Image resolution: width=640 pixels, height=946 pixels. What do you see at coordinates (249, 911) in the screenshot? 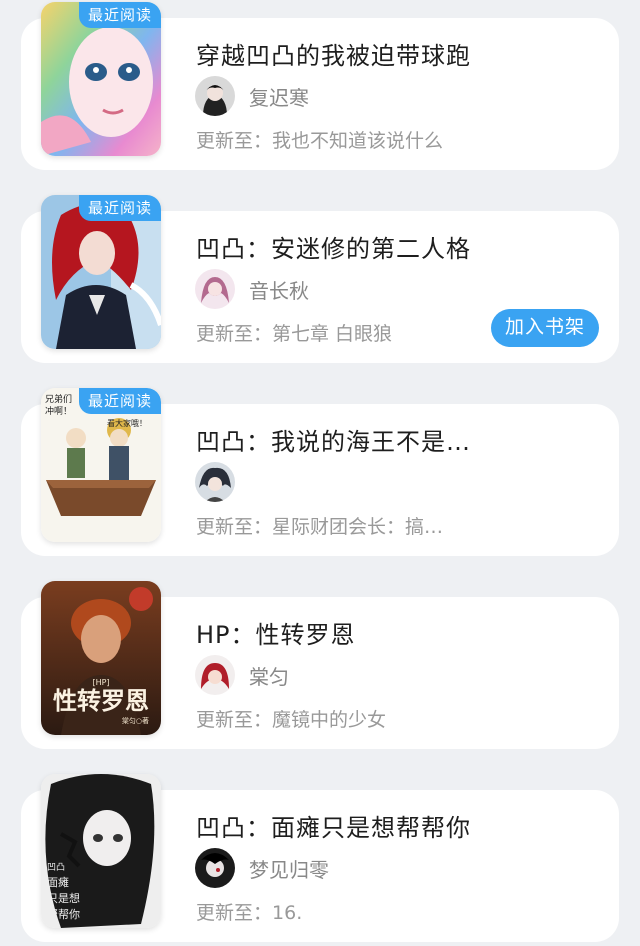
I see `latest-chapter: 更新至：16.` at bounding box center [249, 911].